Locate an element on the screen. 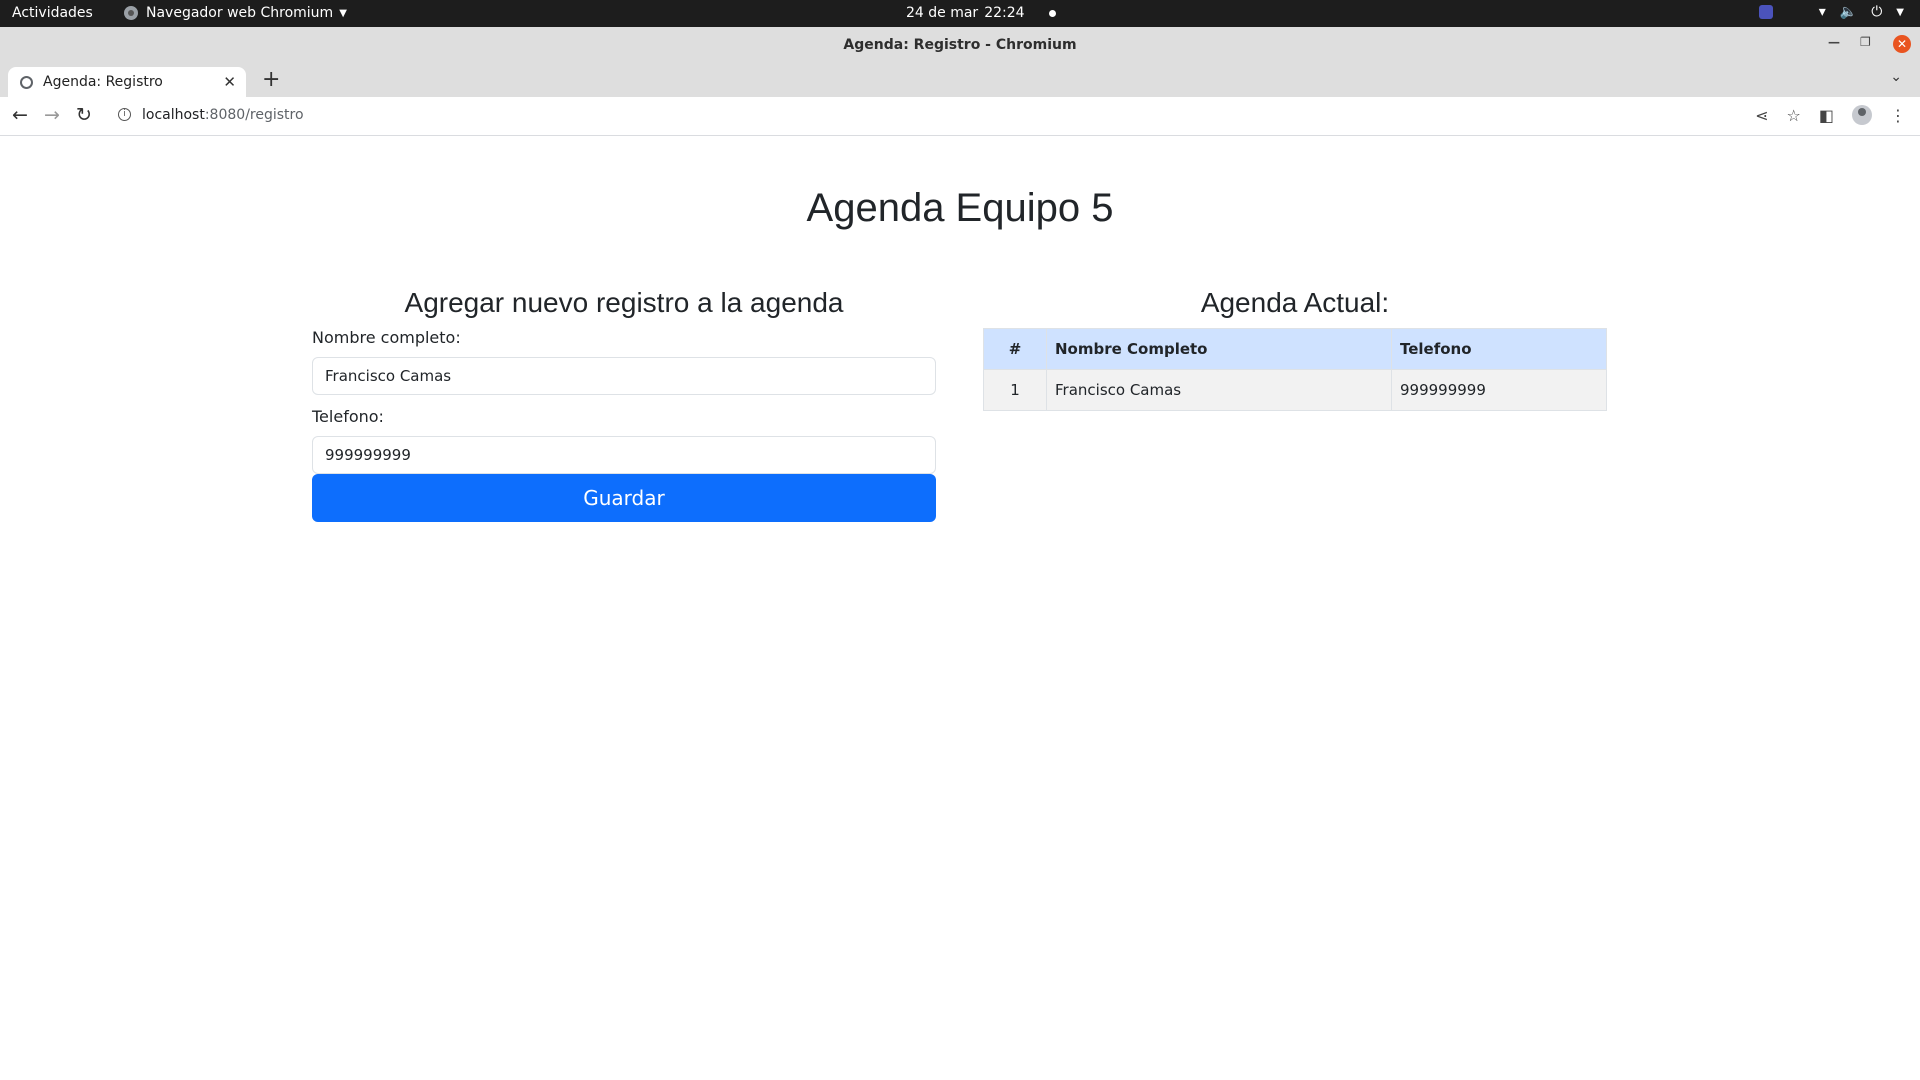 This screenshot has height=1080, width=1920. tab-title: Agenda: Registro is located at coordinates (103, 82).